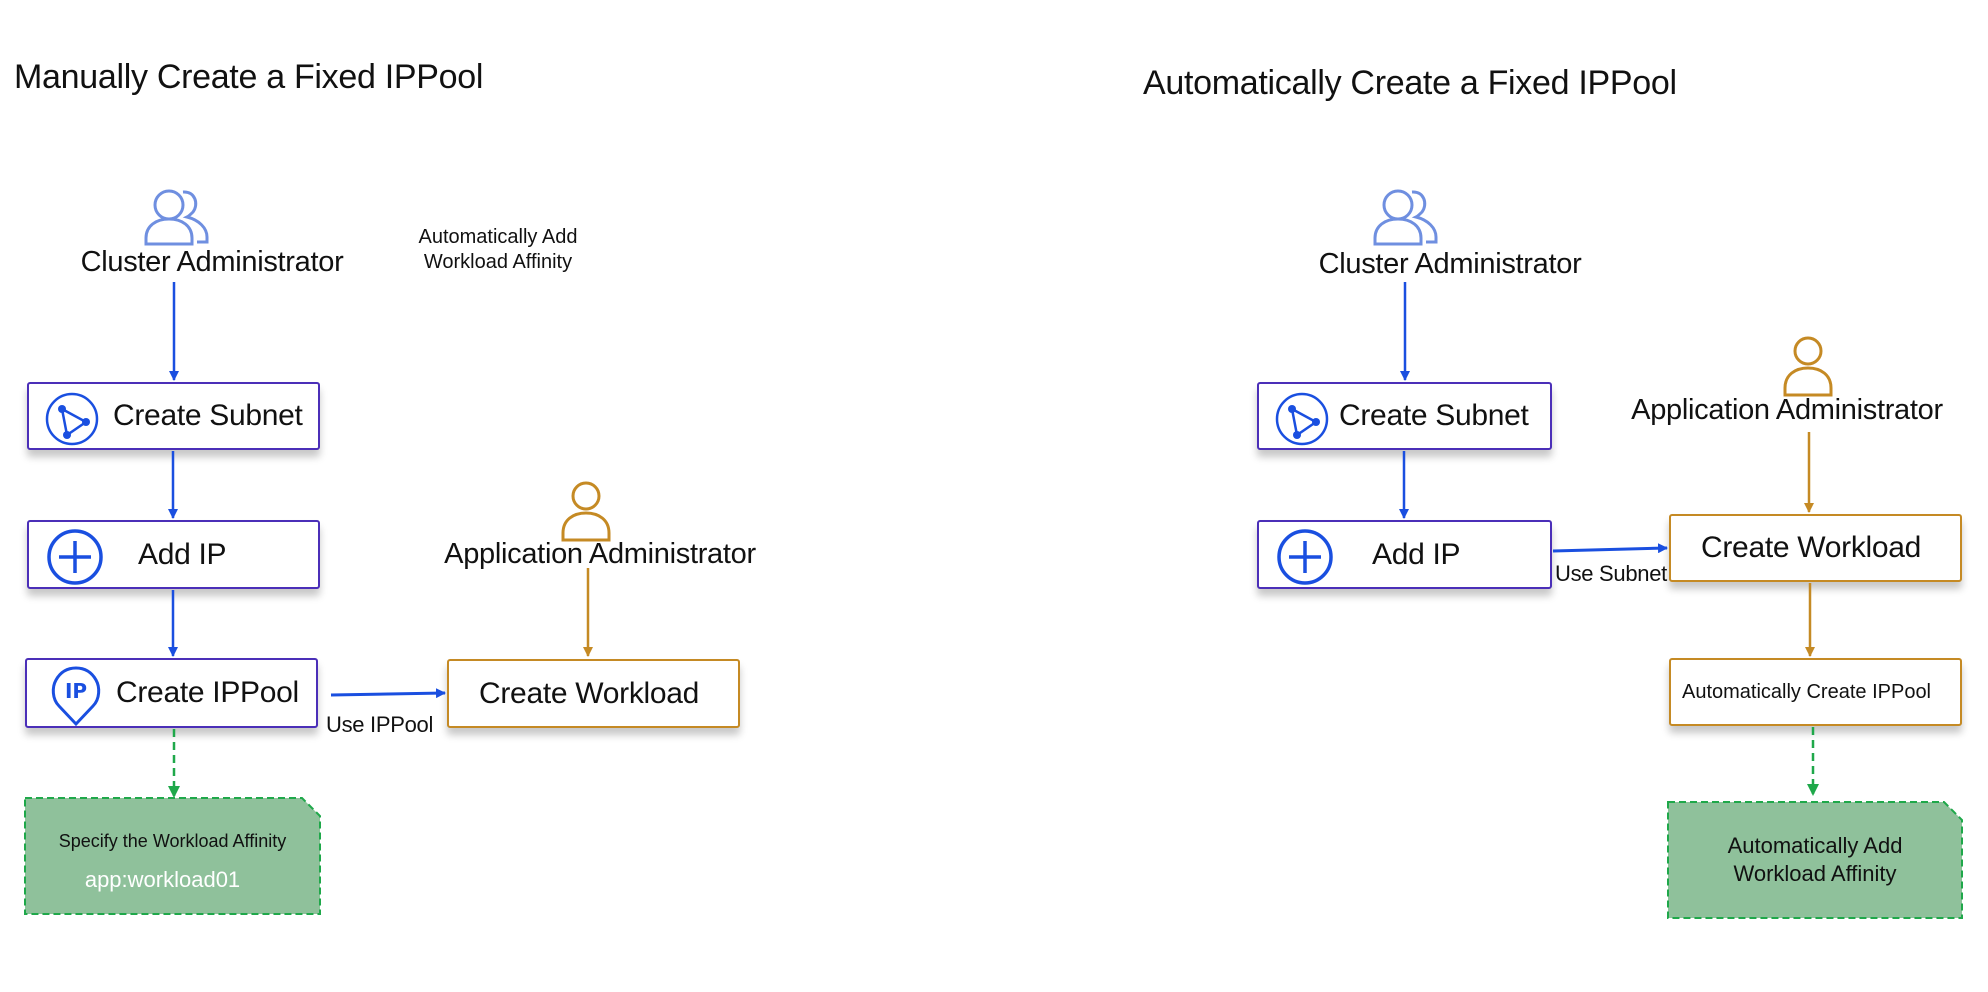 The image size is (1988, 992). I want to click on left-add-ip-box: Add IP, so click(173, 554).